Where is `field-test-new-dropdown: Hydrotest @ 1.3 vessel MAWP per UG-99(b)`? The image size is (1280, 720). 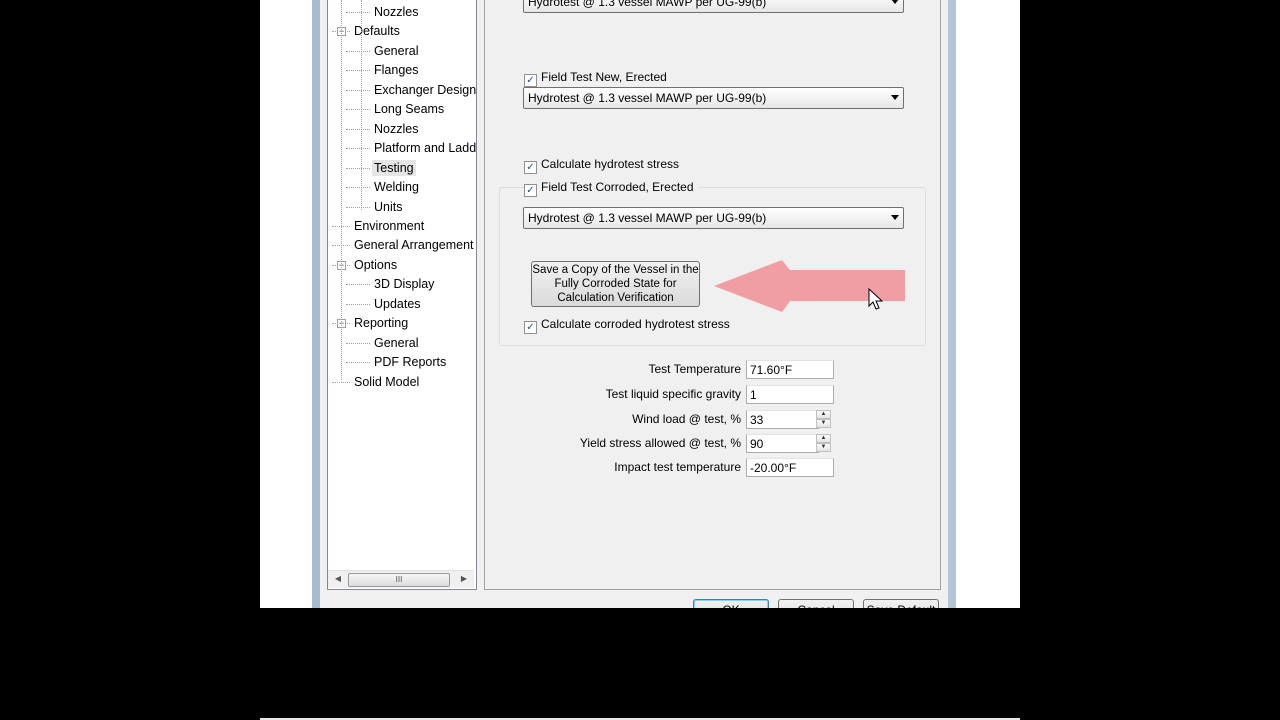
field-test-new-dropdown: Hydrotest @ 1.3 vessel MAWP per UG-99(b) is located at coordinates (713, 98).